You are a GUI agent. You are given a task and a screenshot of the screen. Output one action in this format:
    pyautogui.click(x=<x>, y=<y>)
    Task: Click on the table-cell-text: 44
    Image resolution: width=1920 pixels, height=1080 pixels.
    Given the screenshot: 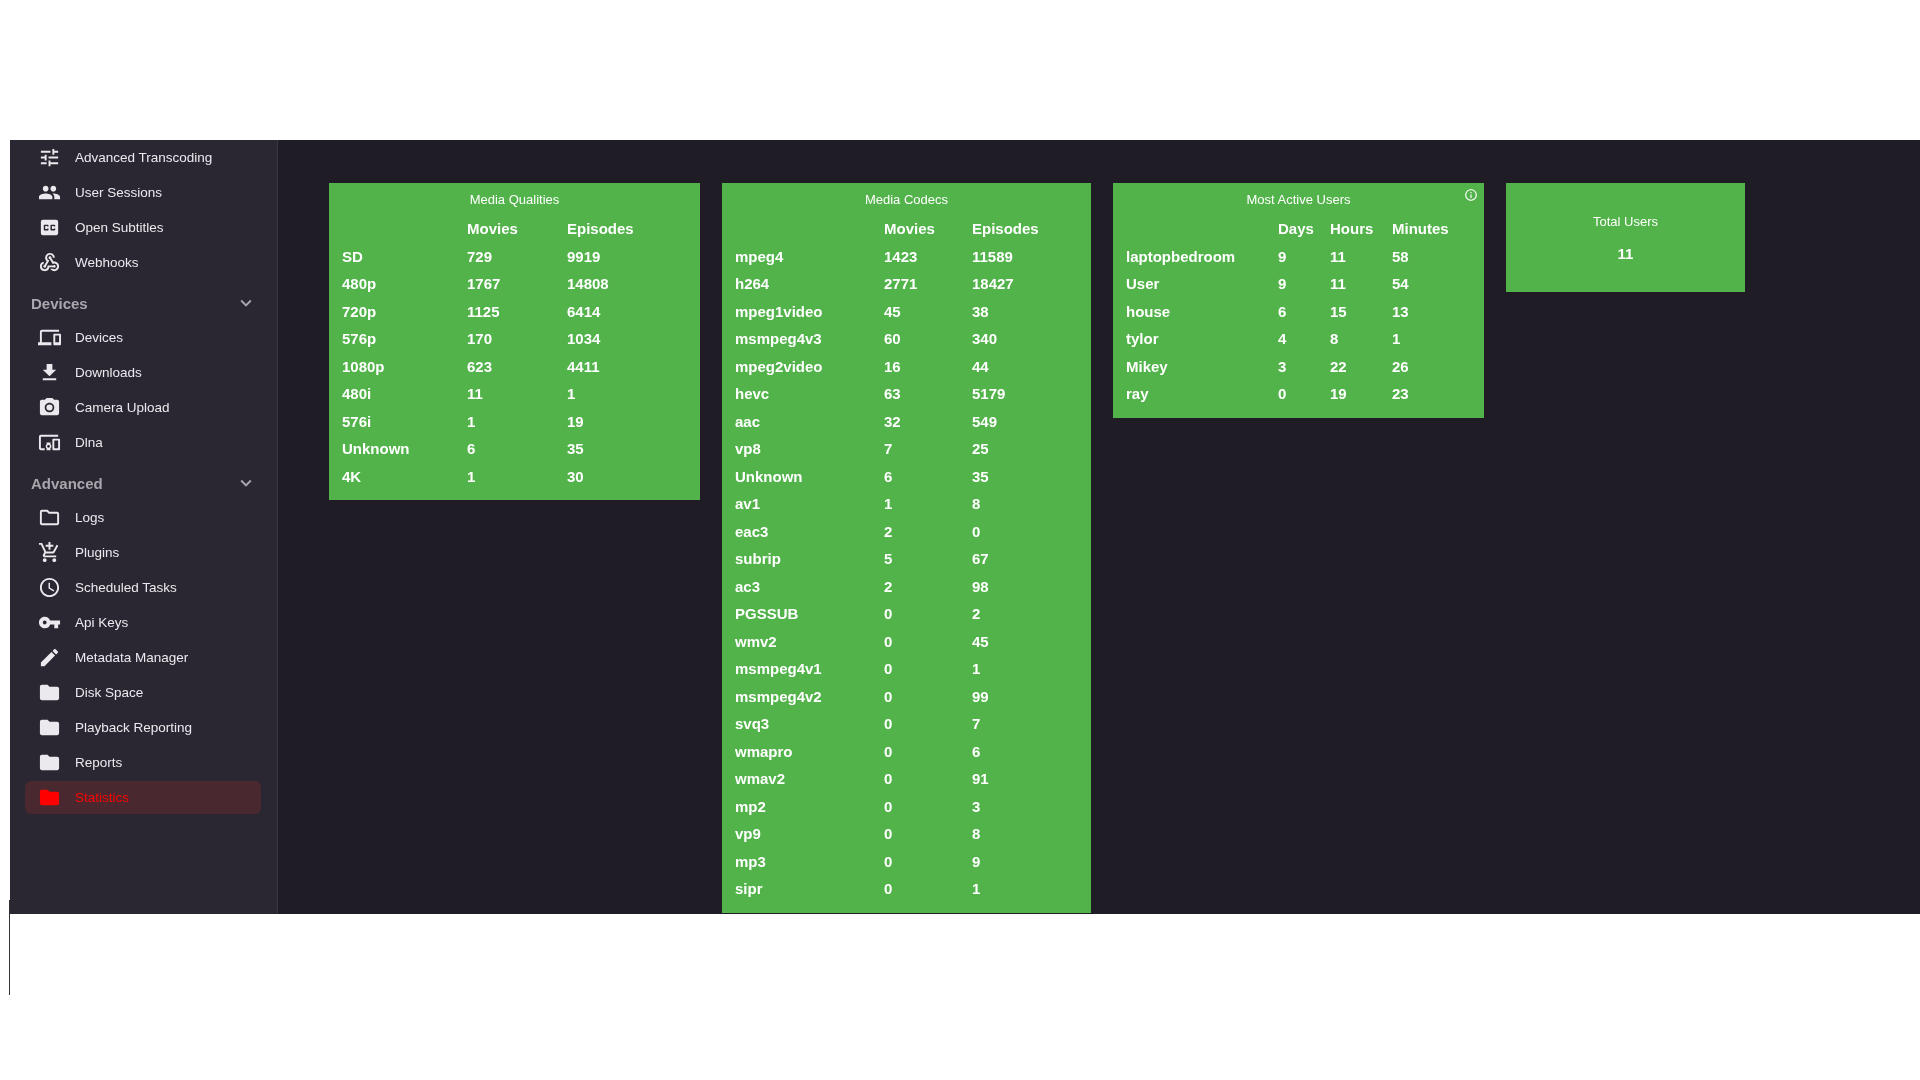 What is the action you would take?
    pyautogui.click(x=981, y=366)
    